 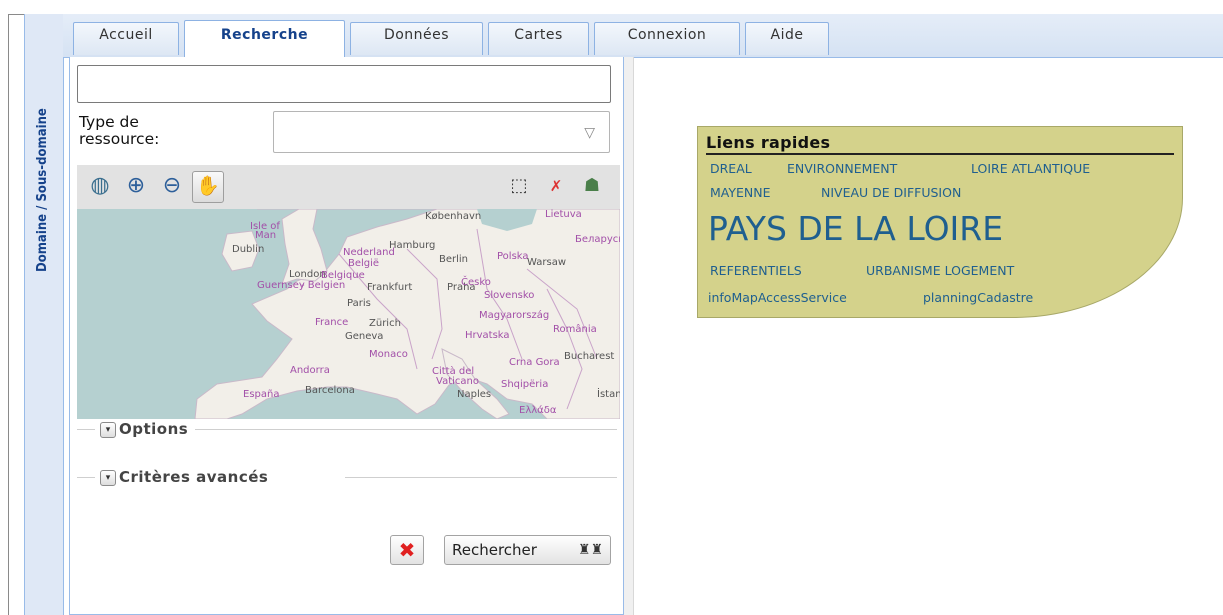 What do you see at coordinates (266, 235) in the screenshot?
I see `map-label: Man` at bounding box center [266, 235].